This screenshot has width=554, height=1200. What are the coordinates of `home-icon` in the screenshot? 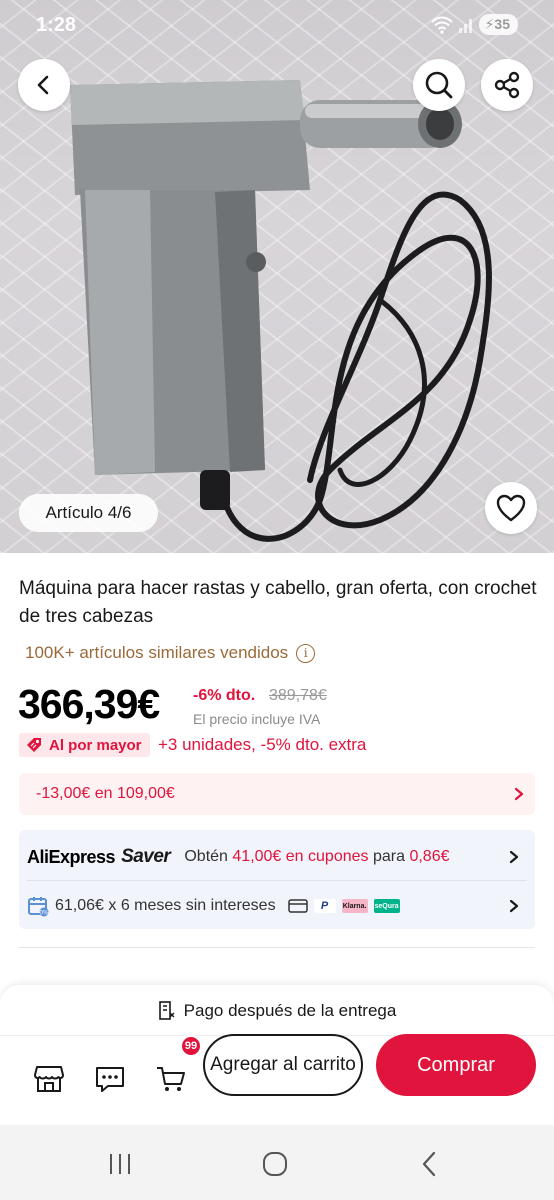 It's located at (275, 1164).